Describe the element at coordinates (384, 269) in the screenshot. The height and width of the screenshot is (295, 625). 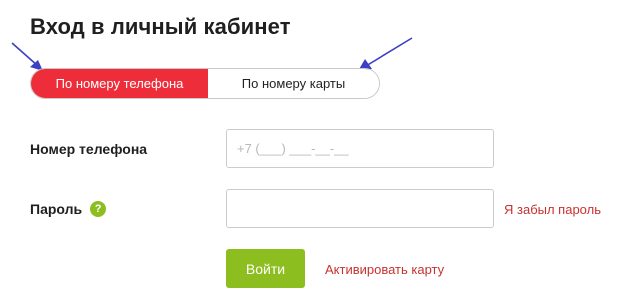
I see `activate-card-link: Активировать карту` at that location.